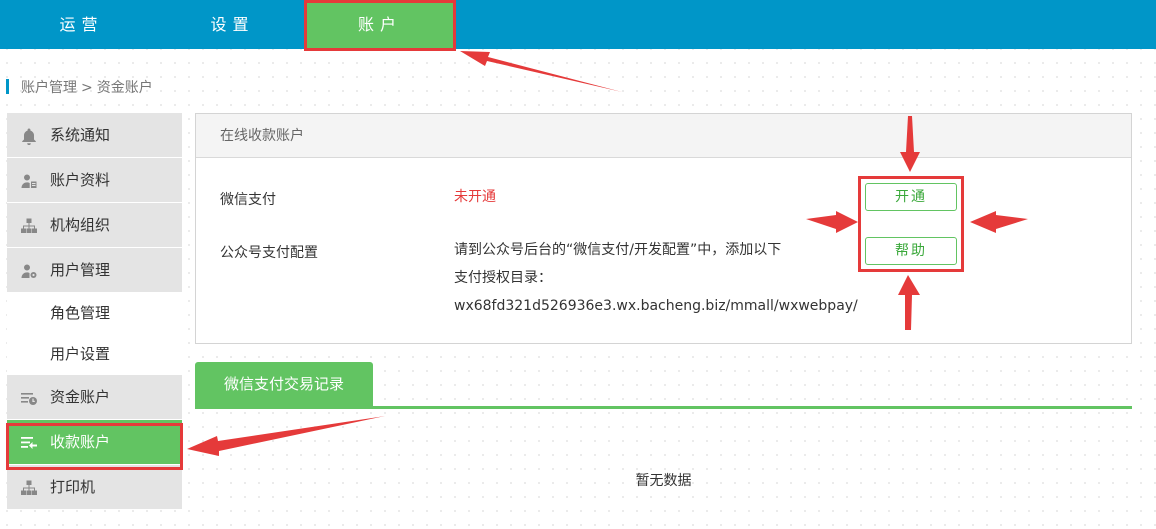  What do you see at coordinates (380, 25) in the screenshot?
I see `annotation-box-account-tab` at bounding box center [380, 25].